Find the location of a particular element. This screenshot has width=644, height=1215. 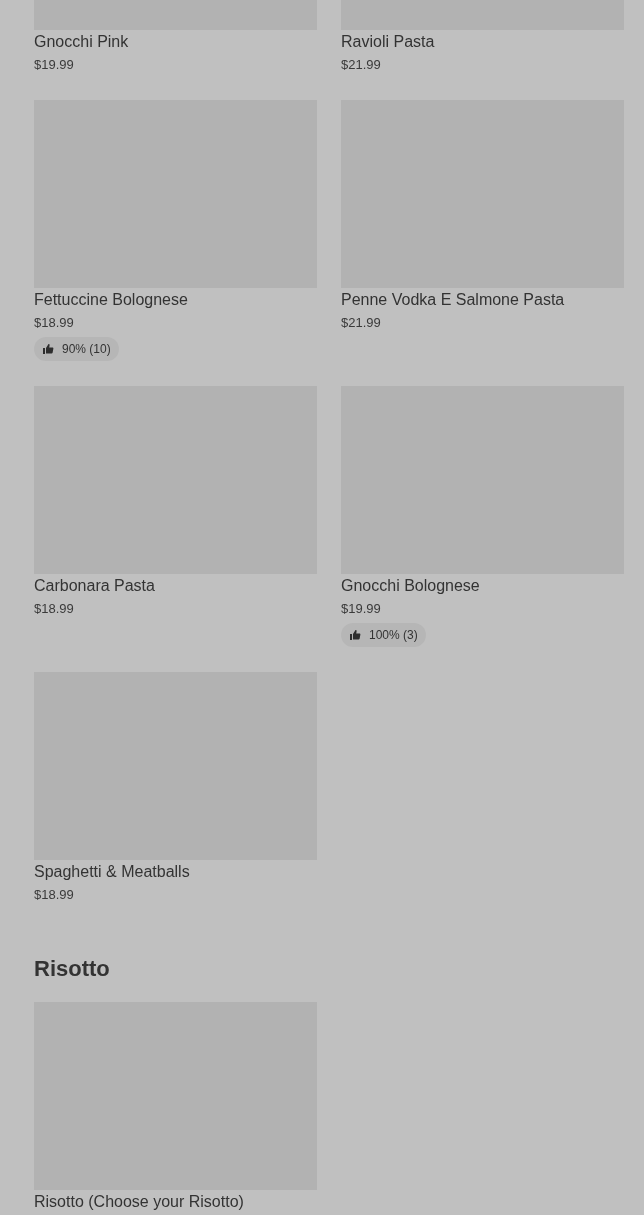

rating-text: 90% (10) is located at coordinates (86, 349).